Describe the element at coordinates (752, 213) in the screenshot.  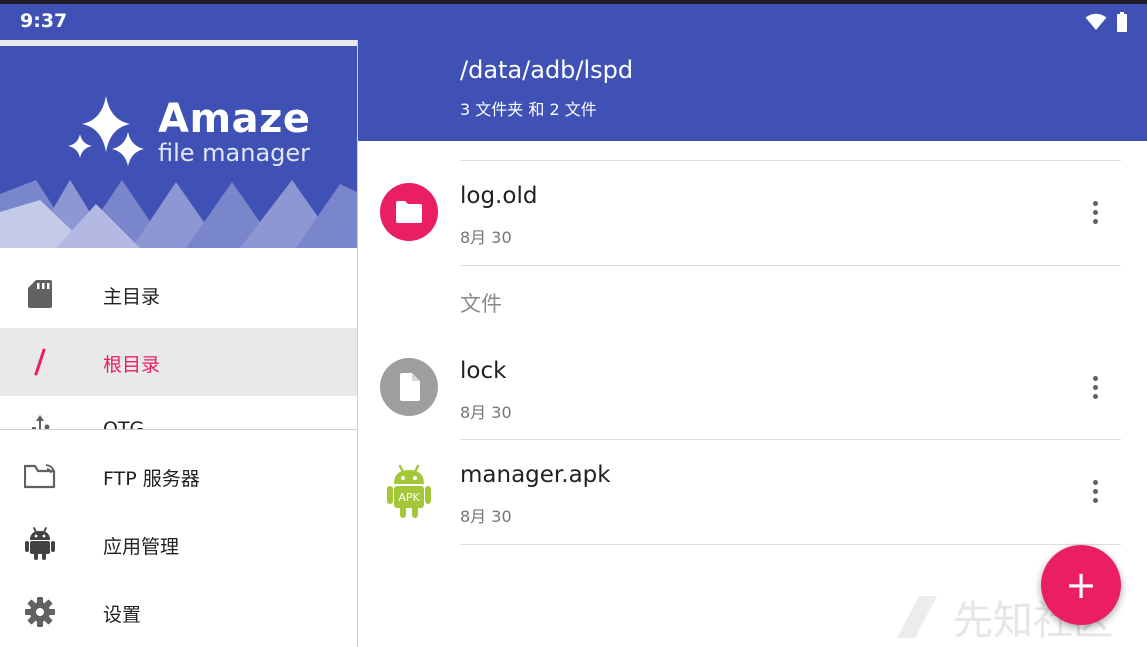
I see `list-item-folder: log.old 8月 30` at that location.